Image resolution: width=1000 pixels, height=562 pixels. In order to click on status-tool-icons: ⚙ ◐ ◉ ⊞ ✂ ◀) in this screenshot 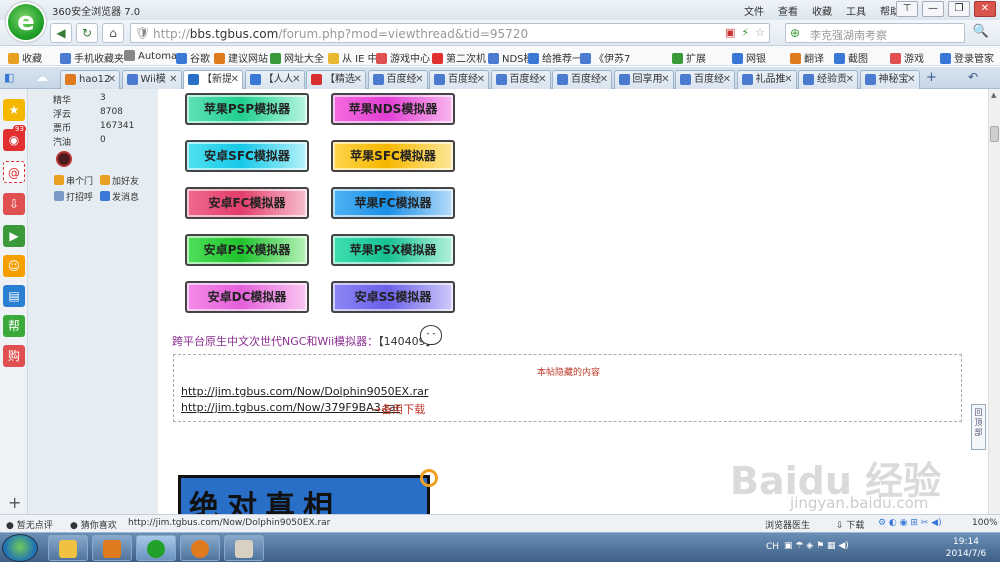, I will do `click(910, 523)`.